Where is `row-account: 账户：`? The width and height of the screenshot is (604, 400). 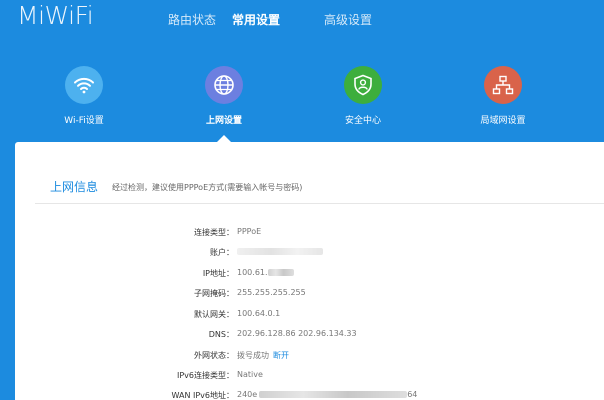 row-account: 账户： is located at coordinates (309, 252).